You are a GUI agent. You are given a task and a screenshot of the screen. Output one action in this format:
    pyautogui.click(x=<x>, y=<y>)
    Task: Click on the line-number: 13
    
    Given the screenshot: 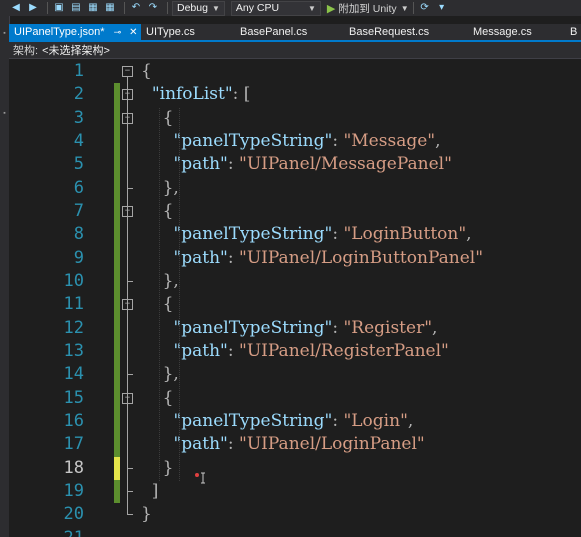 What is the action you would take?
    pyautogui.click(x=73, y=350)
    